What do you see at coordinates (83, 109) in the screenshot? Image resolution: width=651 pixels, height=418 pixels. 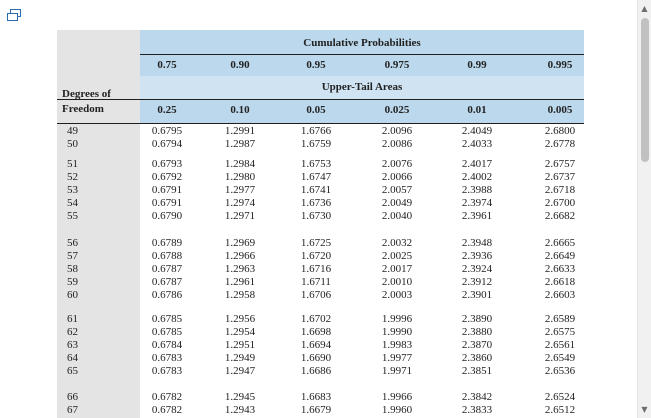 I see `df-label: Freedom` at bounding box center [83, 109].